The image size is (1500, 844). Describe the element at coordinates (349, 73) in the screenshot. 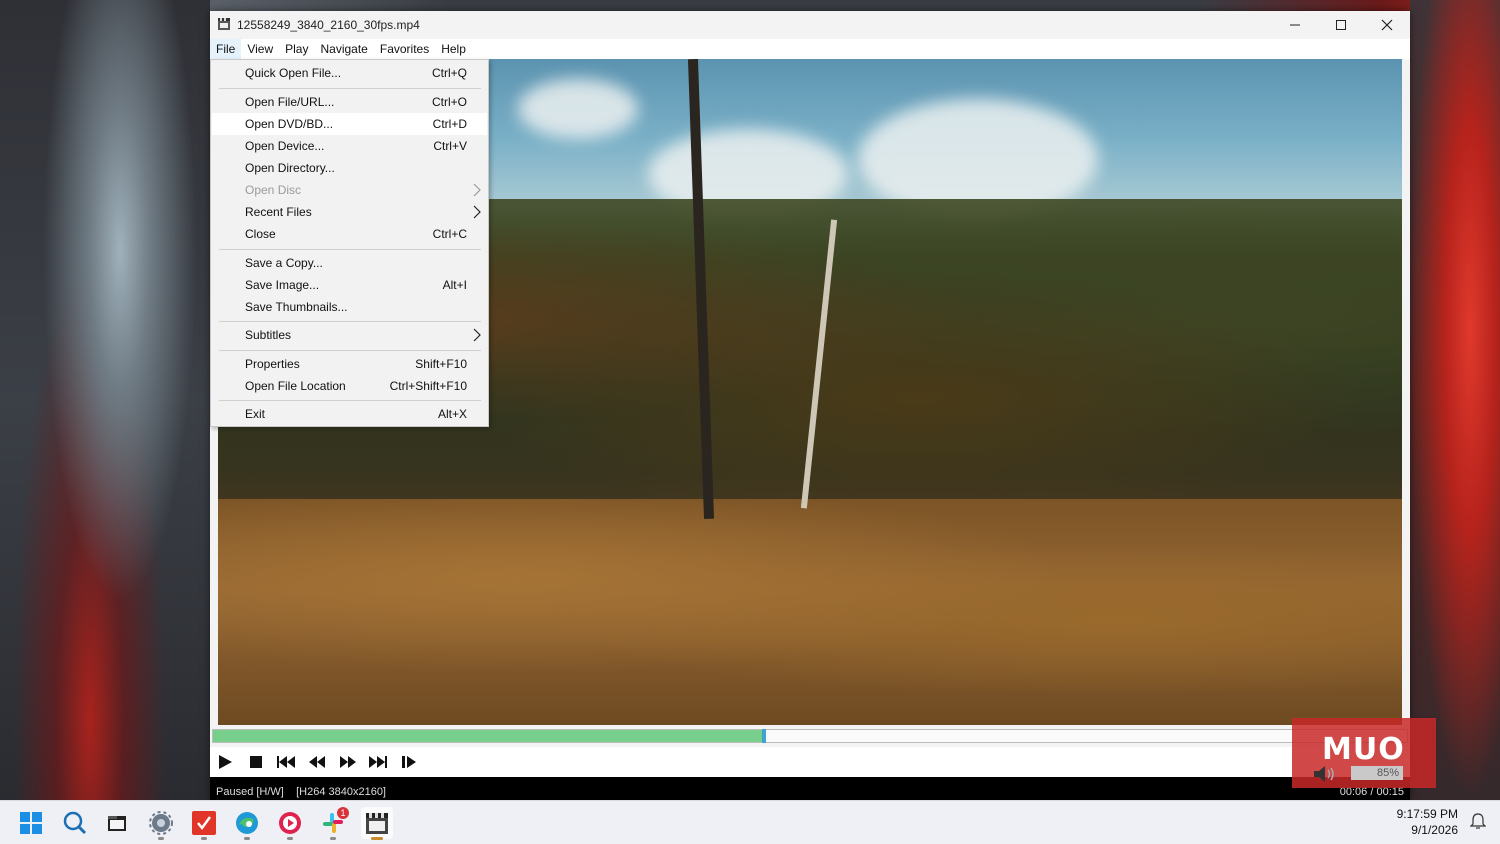

I see `menu-item-quick-open-file: Quick Open File... Ctrl+Q` at that location.